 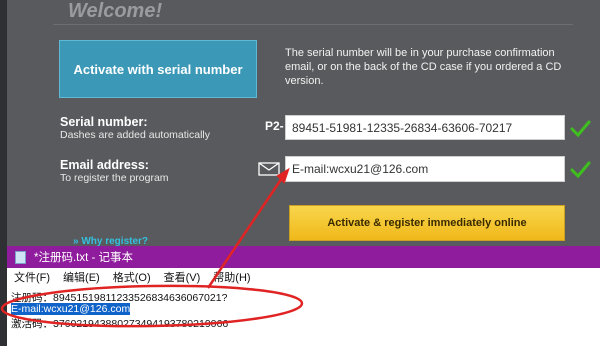 I want to click on email-sublabel: To register the program, so click(x=114, y=178).